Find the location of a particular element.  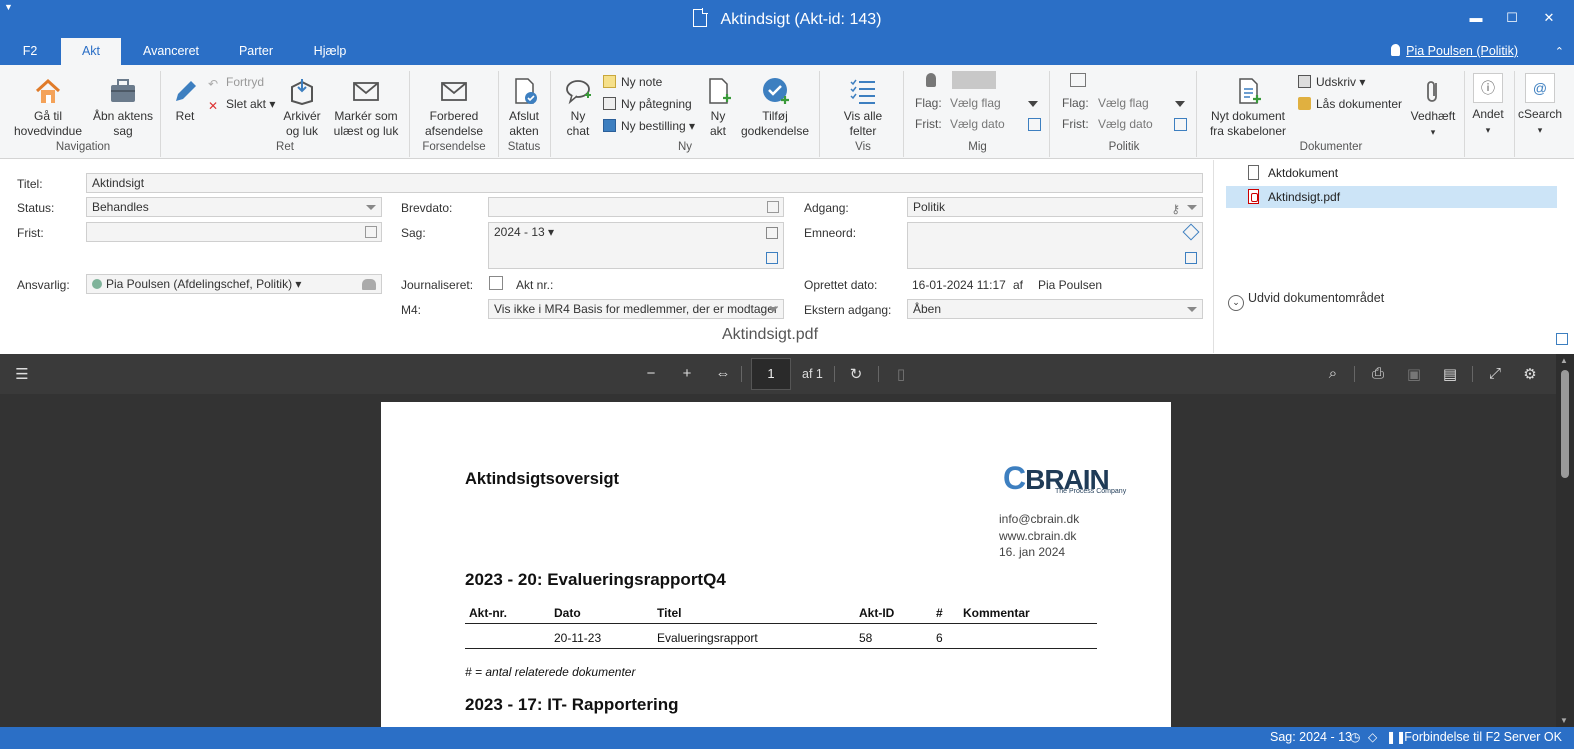

title-label: Titel: is located at coordinates (30, 184).